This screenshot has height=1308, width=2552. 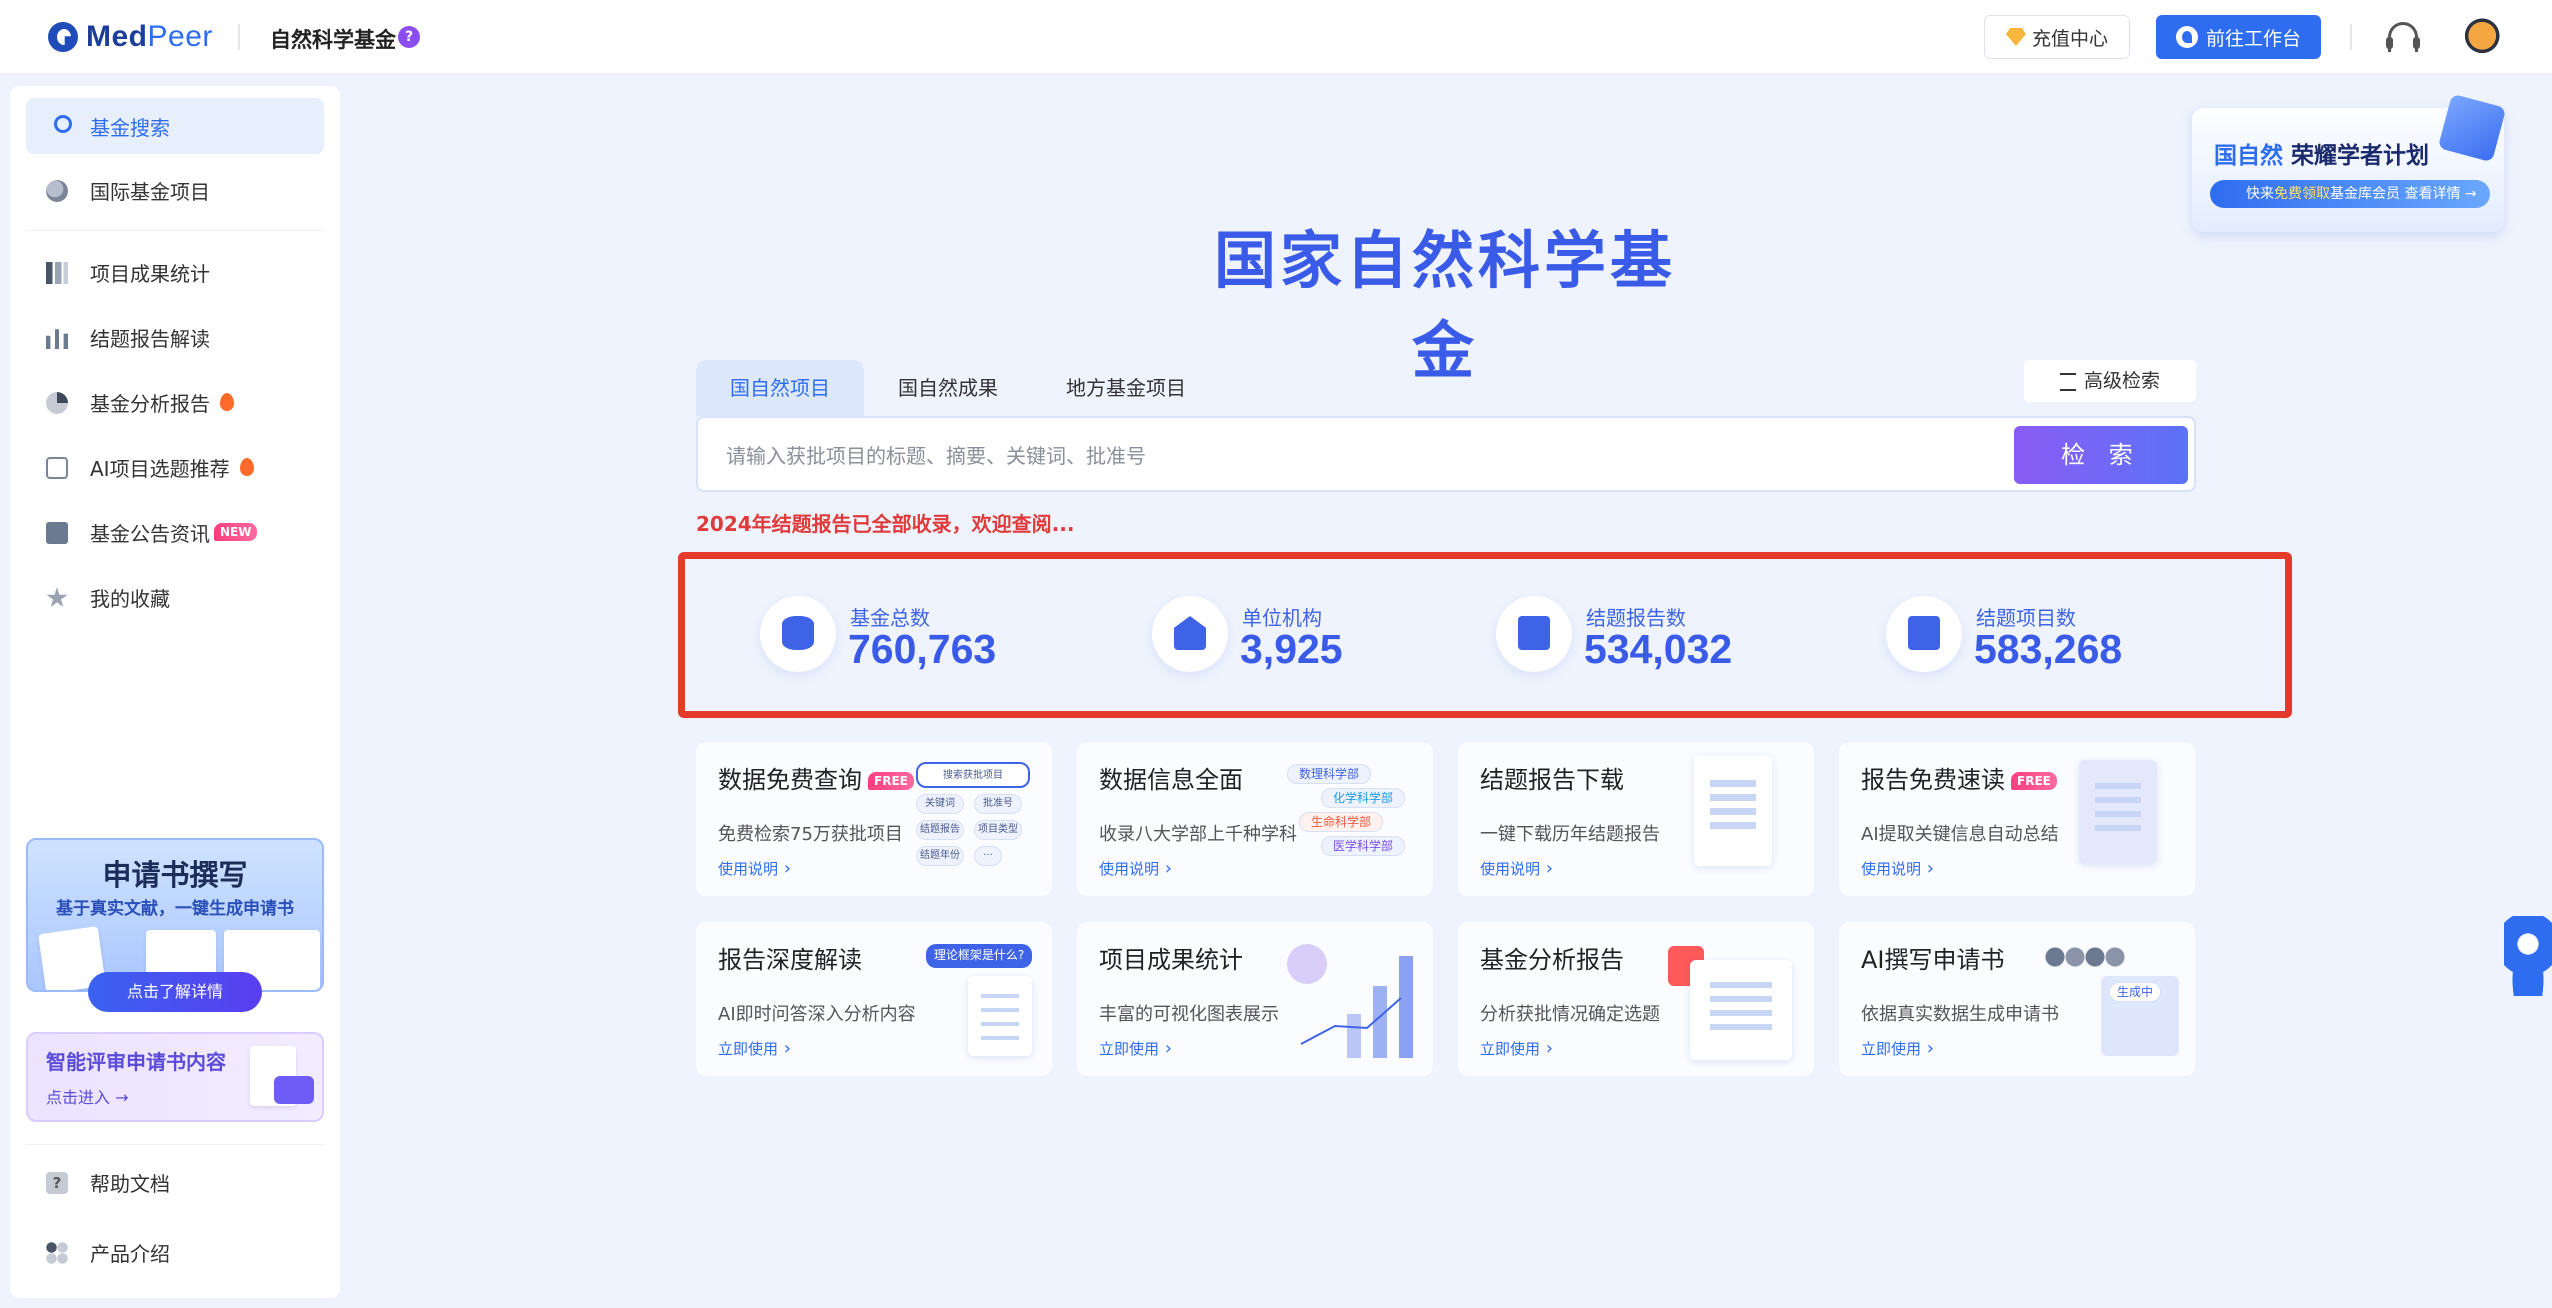 What do you see at coordinates (1190, 633) in the screenshot?
I see `institution-icon` at bounding box center [1190, 633].